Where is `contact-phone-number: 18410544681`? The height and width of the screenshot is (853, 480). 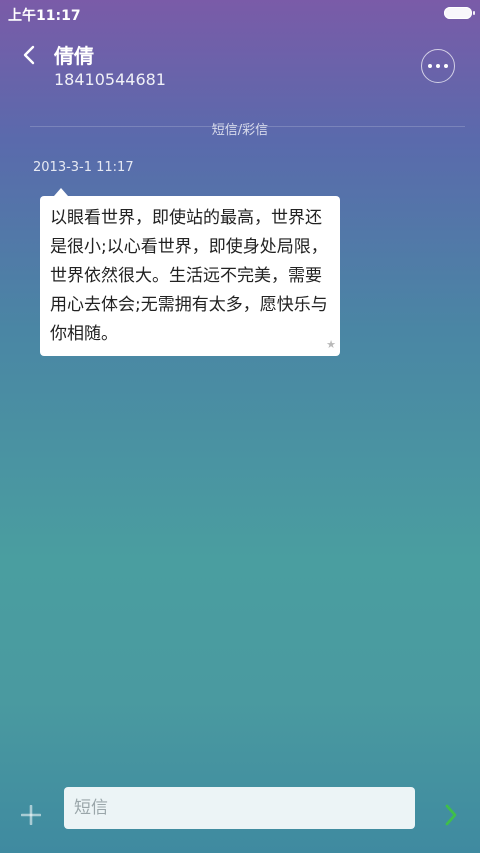
contact-phone-number: 18410544681 is located at coordinates (110, 79).